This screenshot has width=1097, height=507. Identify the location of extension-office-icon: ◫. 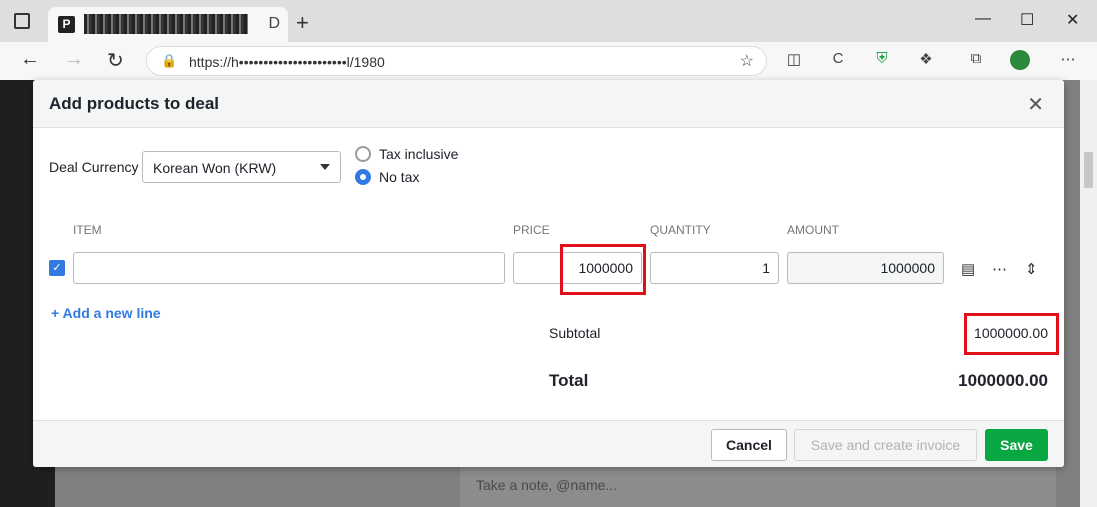
(794, 60).